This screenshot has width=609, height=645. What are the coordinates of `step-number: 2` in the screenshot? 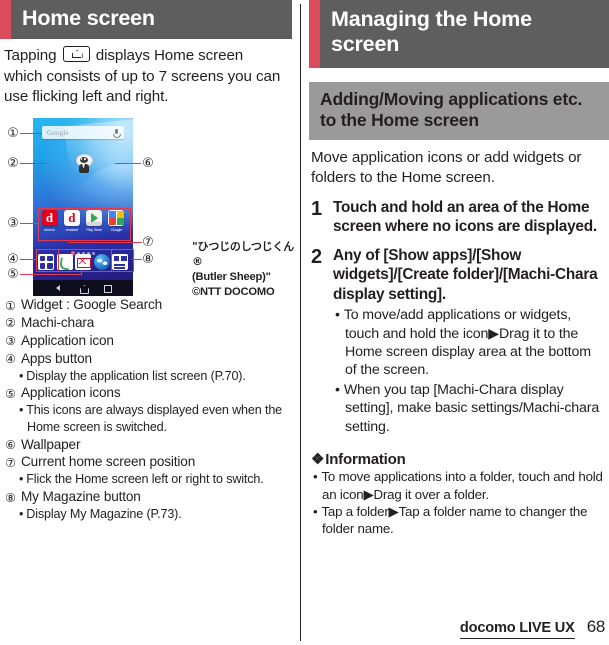 It's located at (317, 256).